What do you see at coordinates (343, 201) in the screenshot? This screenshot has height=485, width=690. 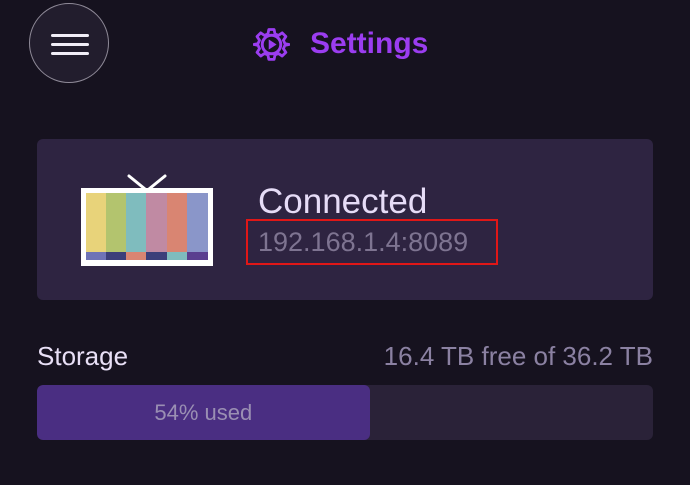 I see `connection-status: Connected` at bounding box center [343, 201].